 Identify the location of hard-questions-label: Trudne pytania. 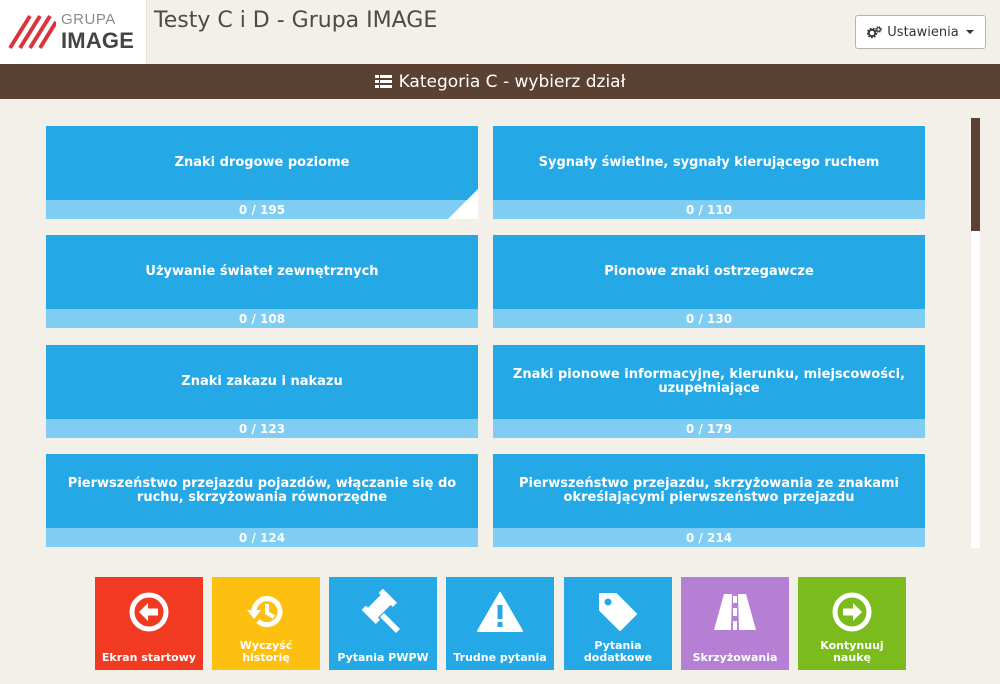
(500, 657).